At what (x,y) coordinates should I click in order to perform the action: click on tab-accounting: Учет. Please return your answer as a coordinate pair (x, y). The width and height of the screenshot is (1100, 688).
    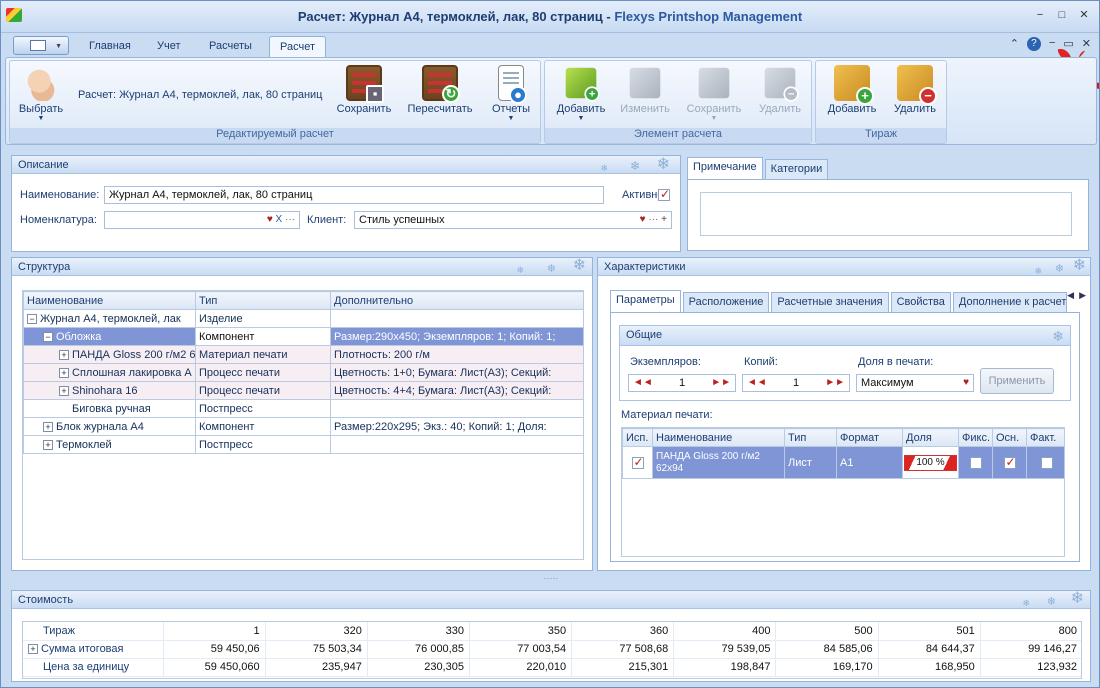
    Looking at the image, I should click on (169, 46).